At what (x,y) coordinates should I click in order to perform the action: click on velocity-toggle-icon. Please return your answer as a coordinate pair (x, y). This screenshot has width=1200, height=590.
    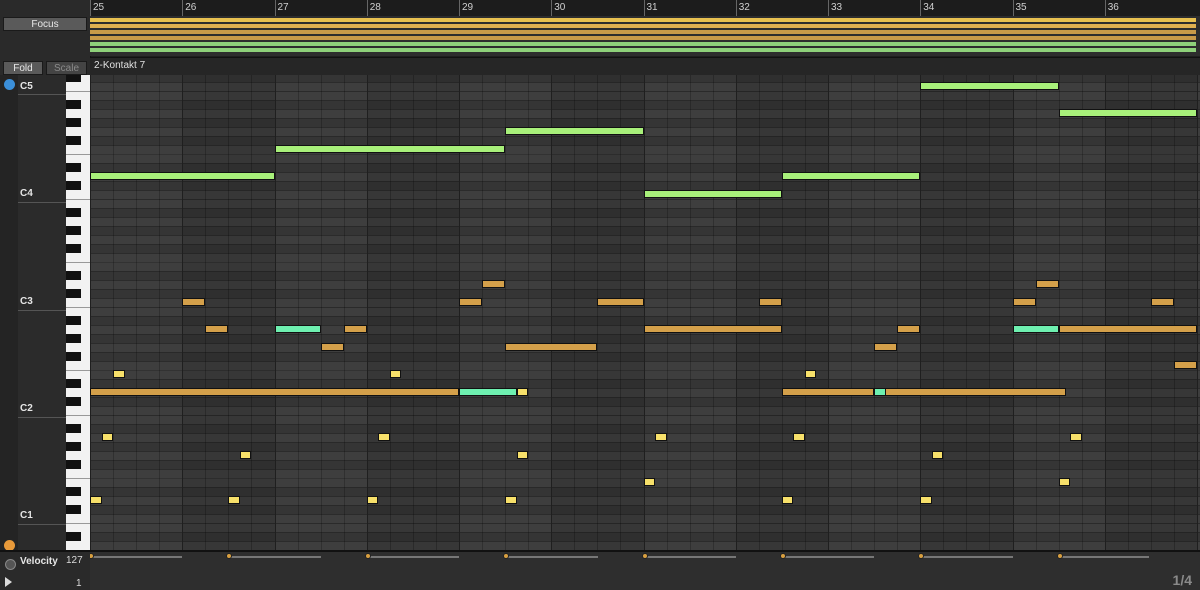
    Looking at the image, I should click on (10, 564).